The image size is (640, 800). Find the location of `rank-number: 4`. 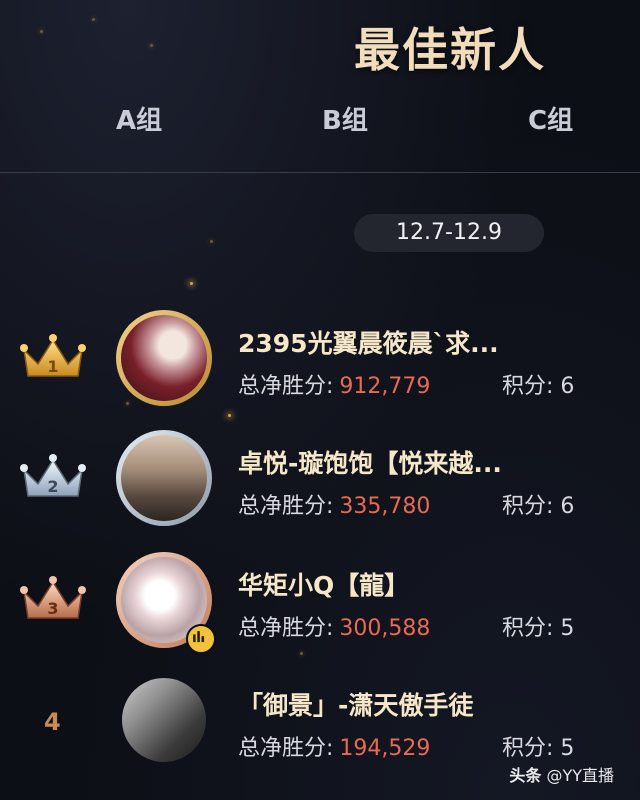

rank-number: 4 is located at coordinates (52, 722).